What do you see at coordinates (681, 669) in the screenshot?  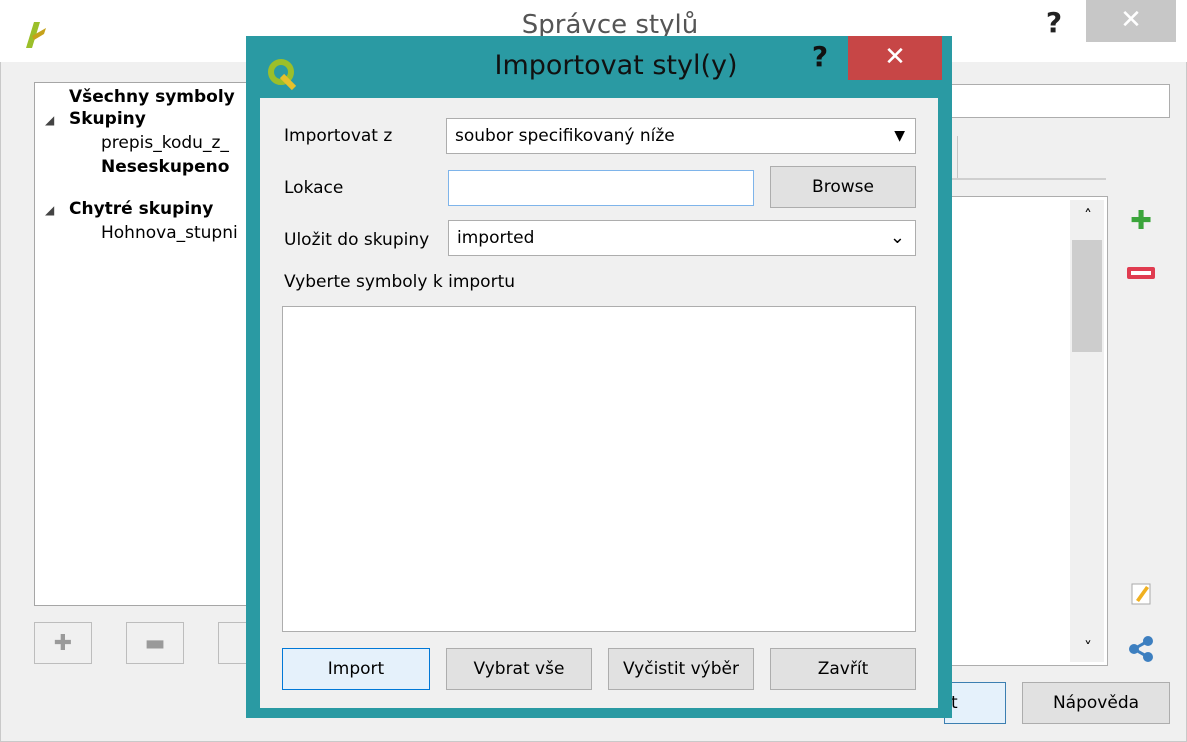 I see `clear-selection-button: Vyčistit výběr` at bounding box center [681, 669].